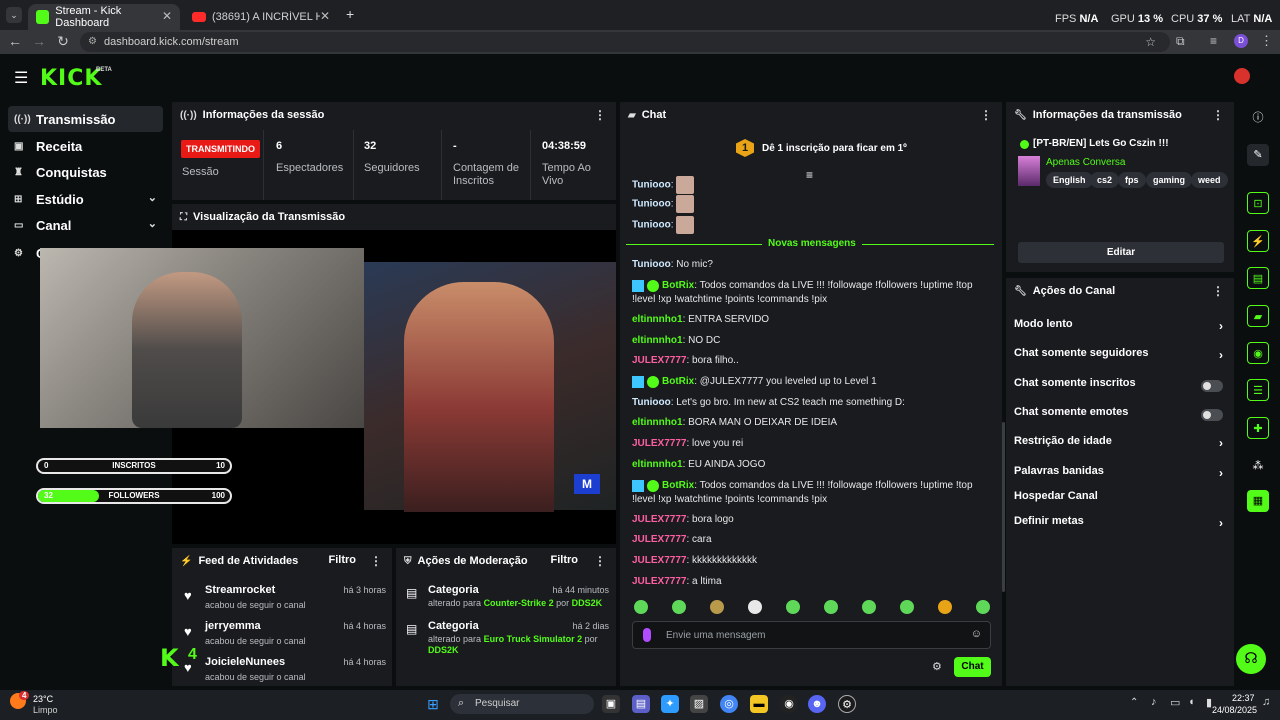 This screenshot has height=720, width=1280. What do you see at coordinates (85, 146) in the screenshot?
I see `sidebar-item-receita: ▣ Receita` at bounding box center [85, 146].